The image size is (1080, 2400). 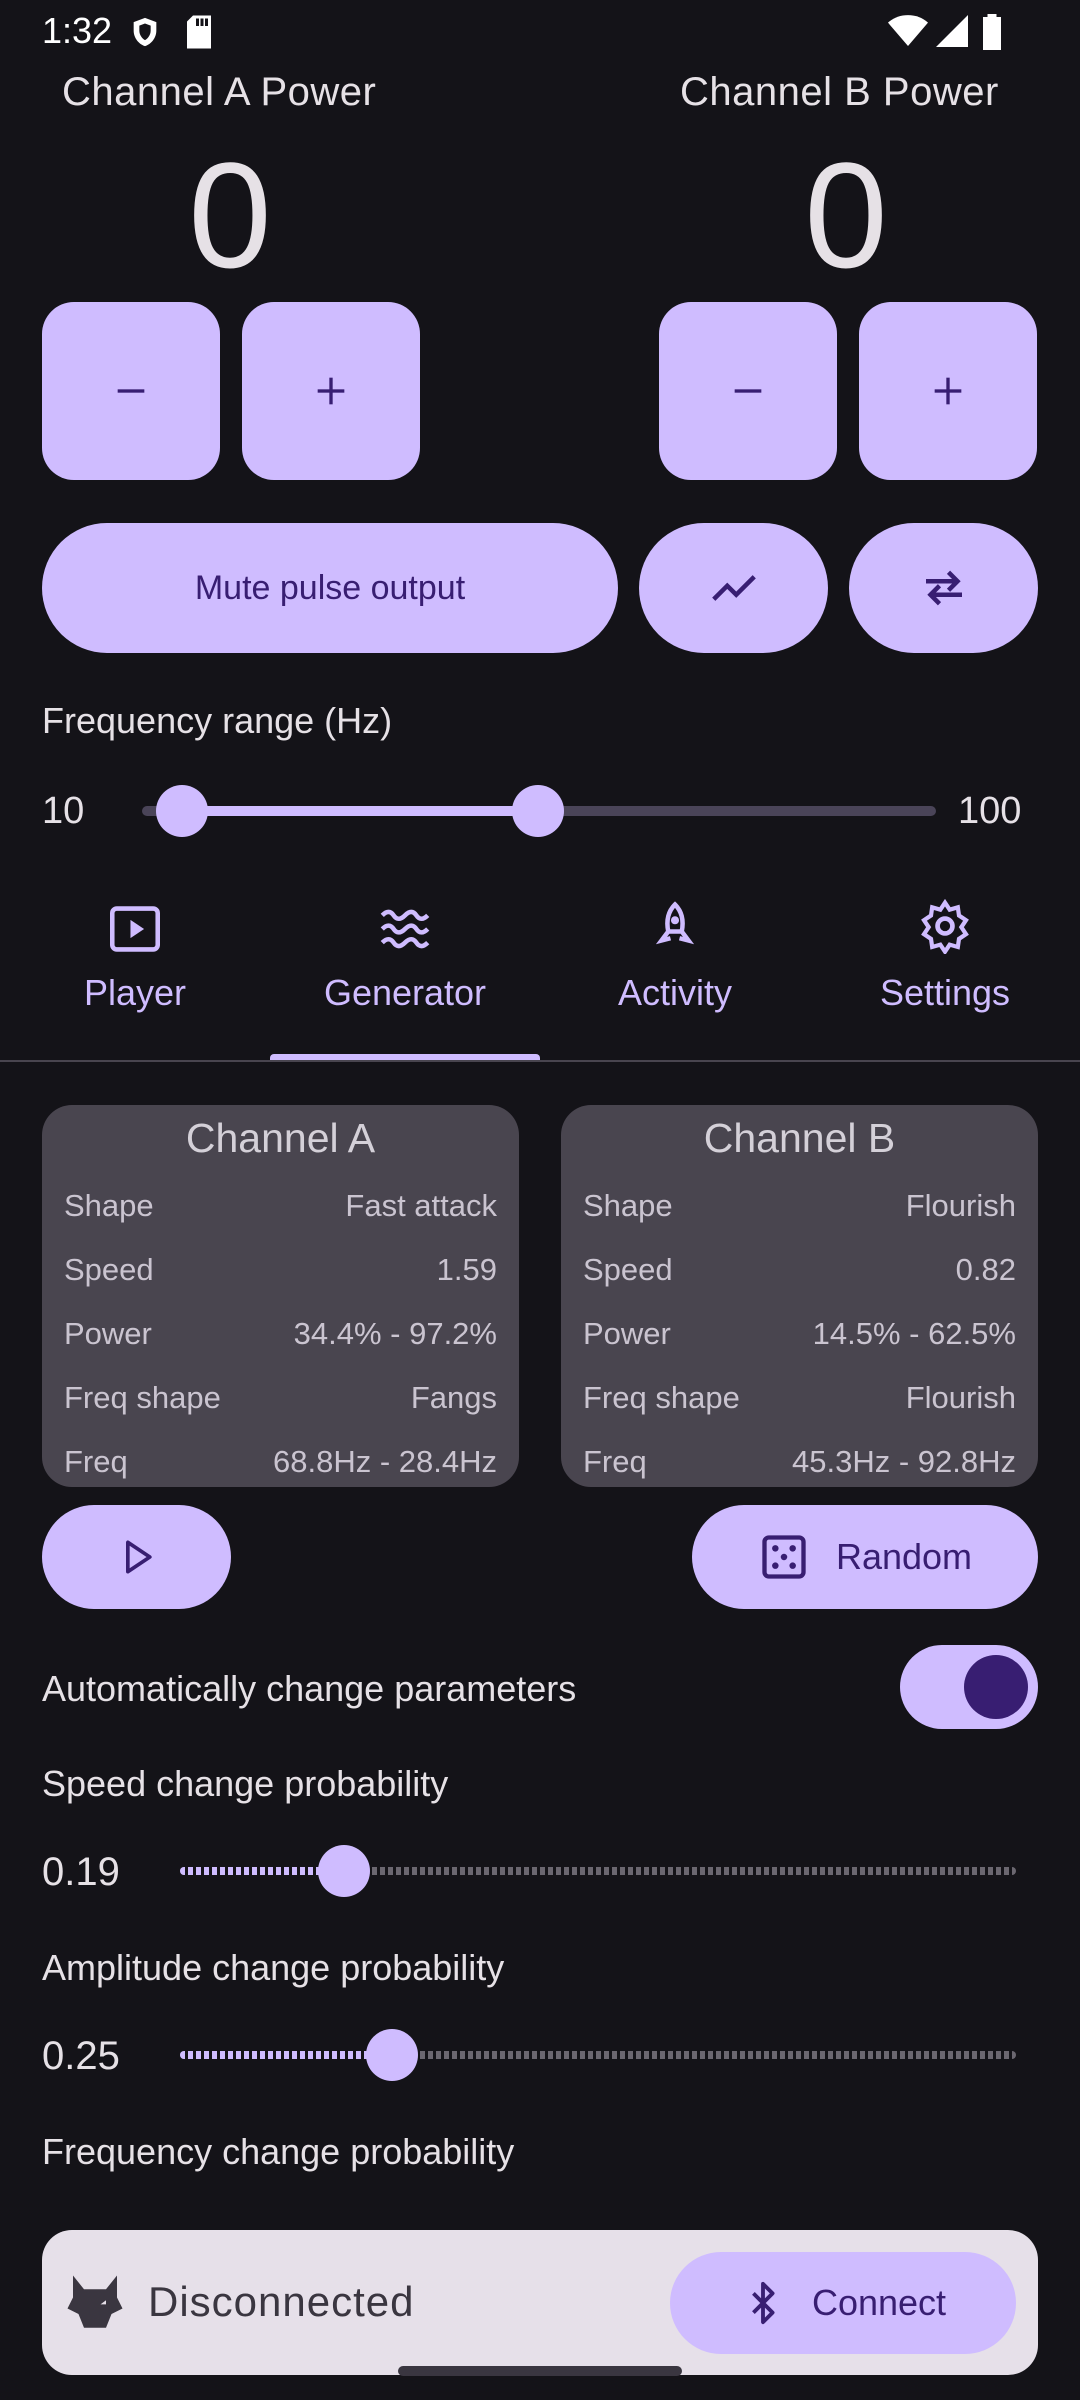 What do you see at coordinates (904, 1556) in the screenshot?
I see `random-label: Random` at bounding box center [904, 1556].